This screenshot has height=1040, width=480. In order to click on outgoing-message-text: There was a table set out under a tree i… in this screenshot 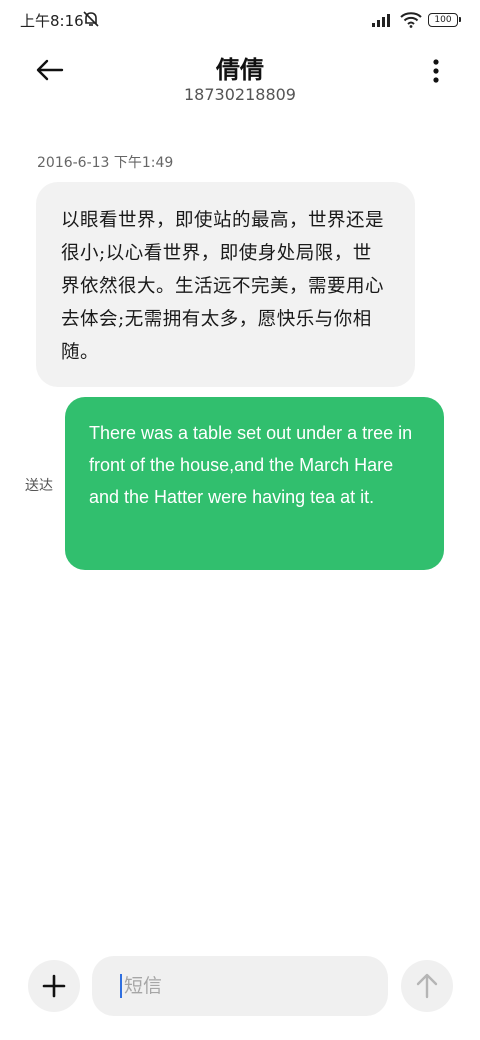, I will do `click(251, 465)`.